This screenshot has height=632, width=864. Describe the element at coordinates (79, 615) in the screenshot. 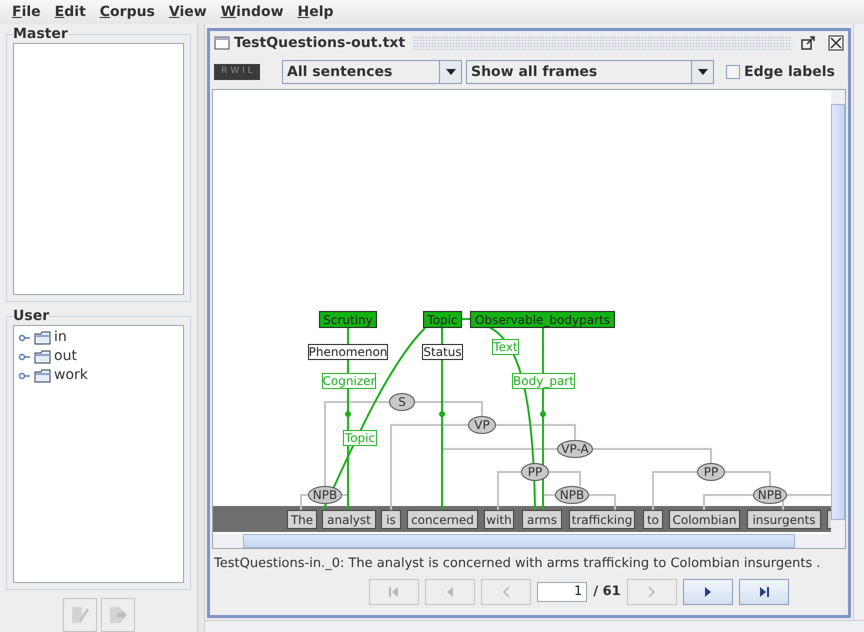

I see `edit-button` at that location.